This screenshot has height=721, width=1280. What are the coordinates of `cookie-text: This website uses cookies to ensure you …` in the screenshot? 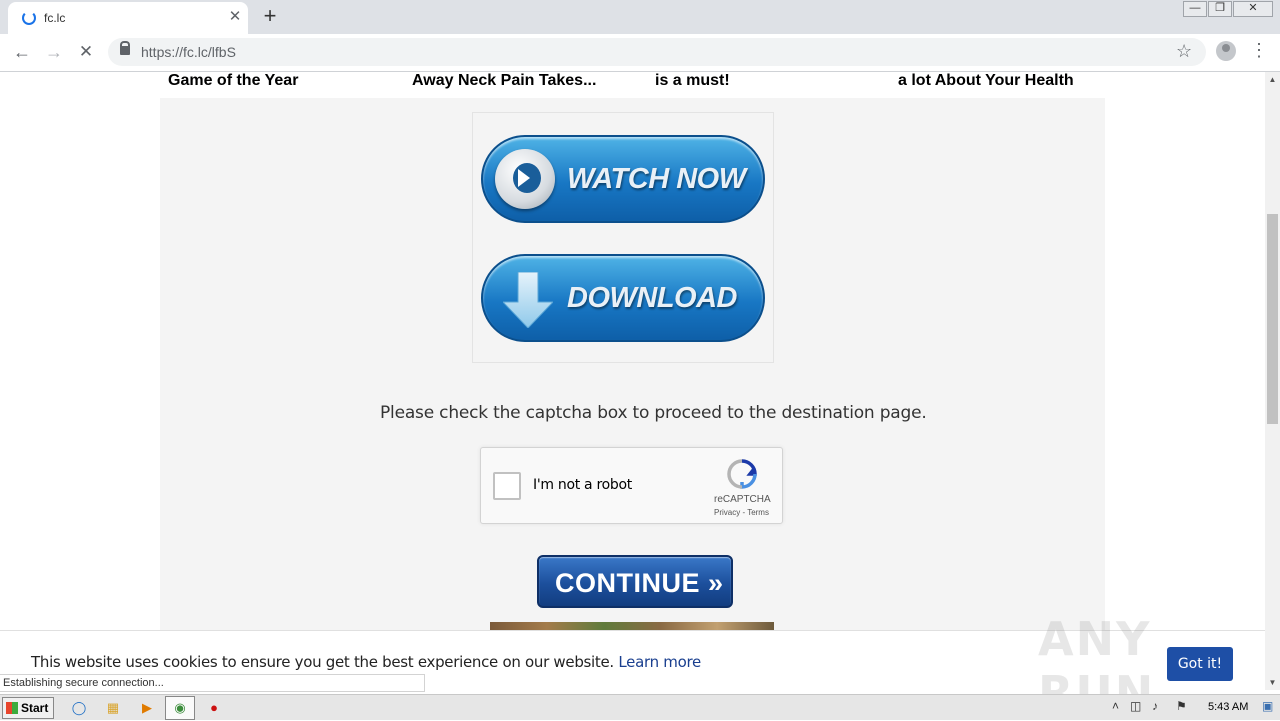 It's located at (366, 662).